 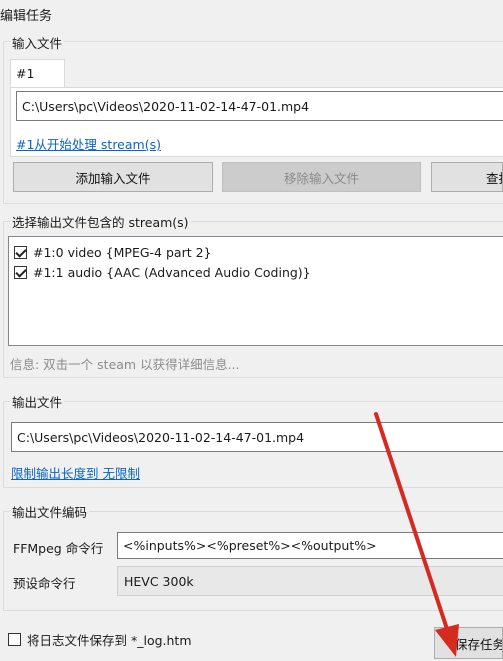 I want to click on ffmpeg-command-label: FFMpeg 命令行, so click(x=58, y=548).